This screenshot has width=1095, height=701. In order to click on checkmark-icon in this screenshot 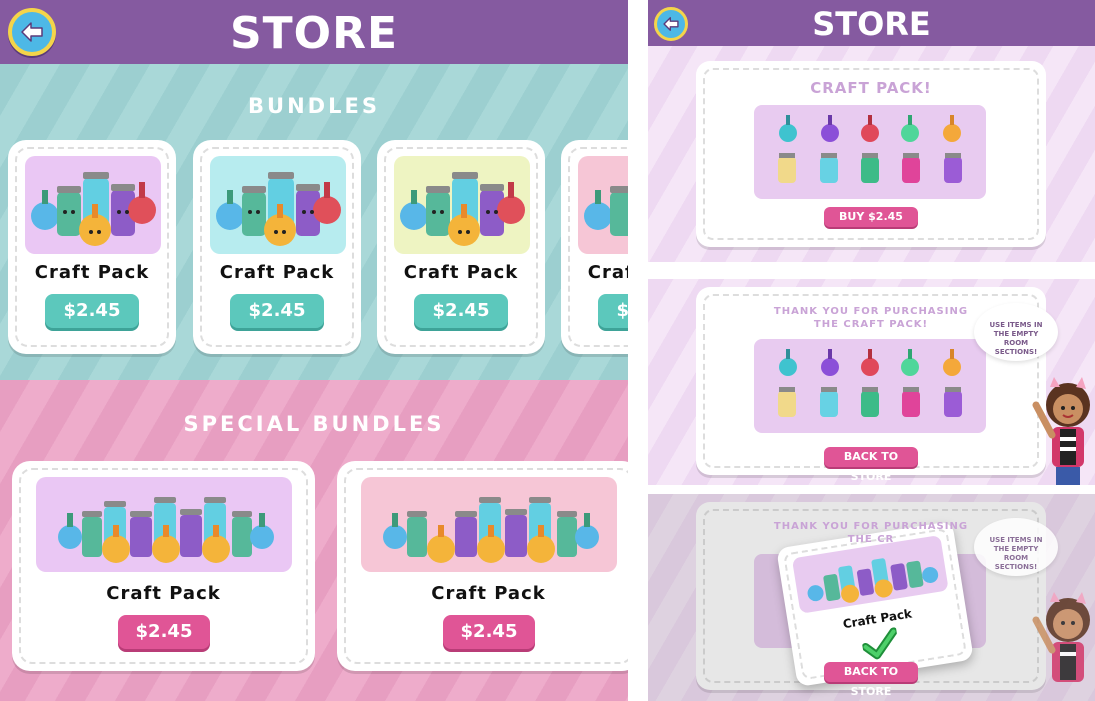, I will do `click(879, 643)`.